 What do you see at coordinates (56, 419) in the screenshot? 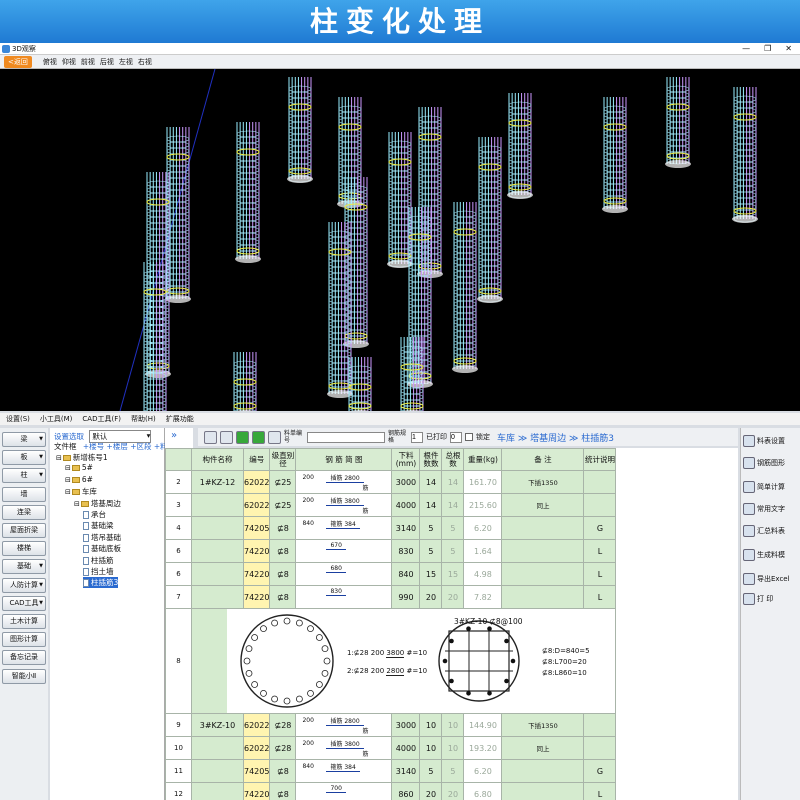
I see `menu-item-1: 小工具(M)` at bounding box center [56, 419].